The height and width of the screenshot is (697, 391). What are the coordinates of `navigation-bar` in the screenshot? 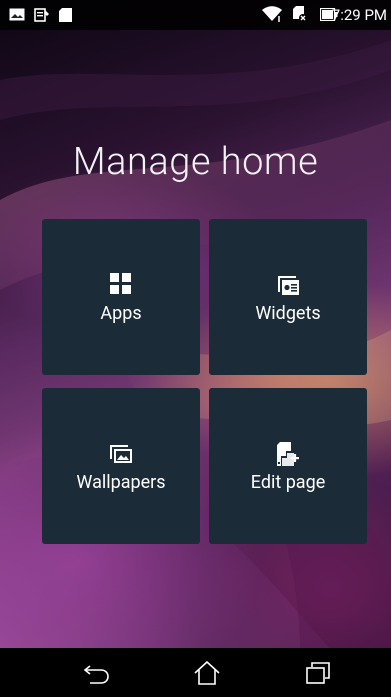 It's located at (195, 672).